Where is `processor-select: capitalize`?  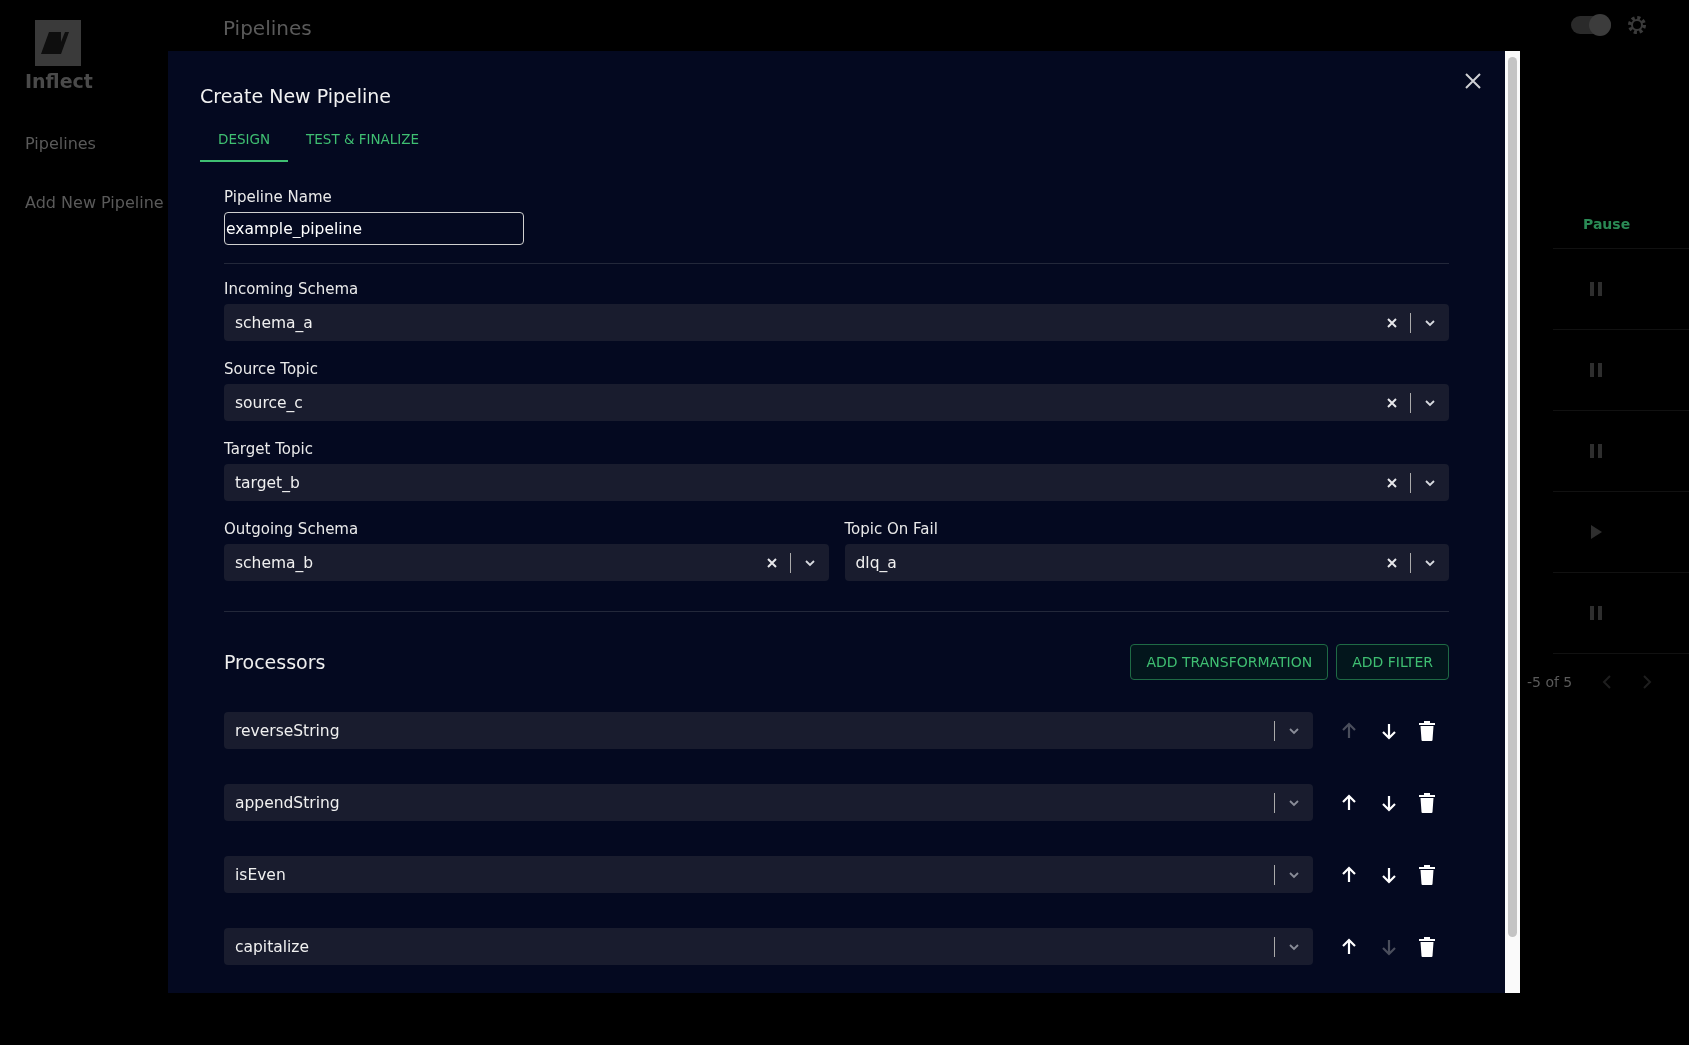 processor-select: capitalize is located at coordinates (768, 946).